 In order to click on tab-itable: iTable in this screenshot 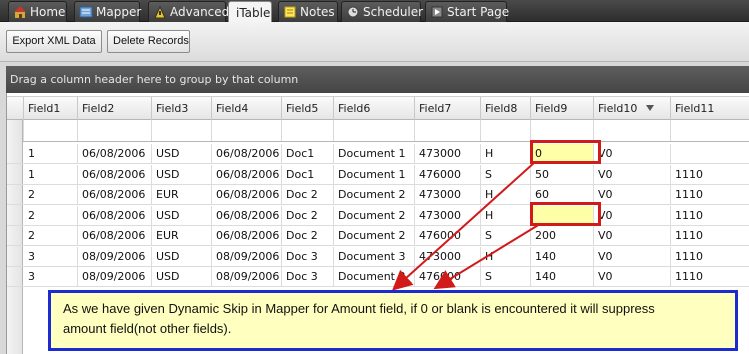, I will do `click(250, 12)`.